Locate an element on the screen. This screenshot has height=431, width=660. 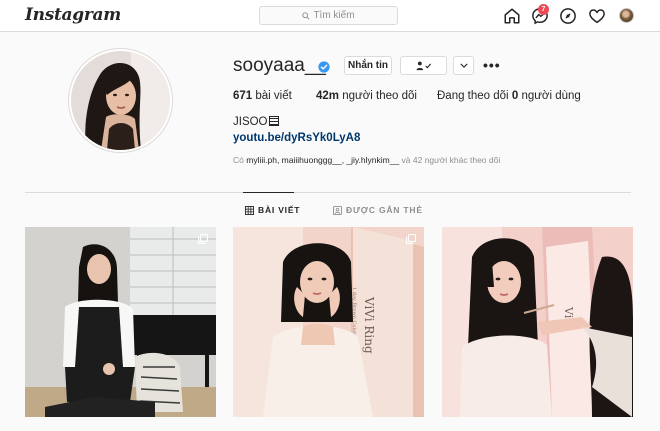
profile-avatar is located at coordinates (120, 100).